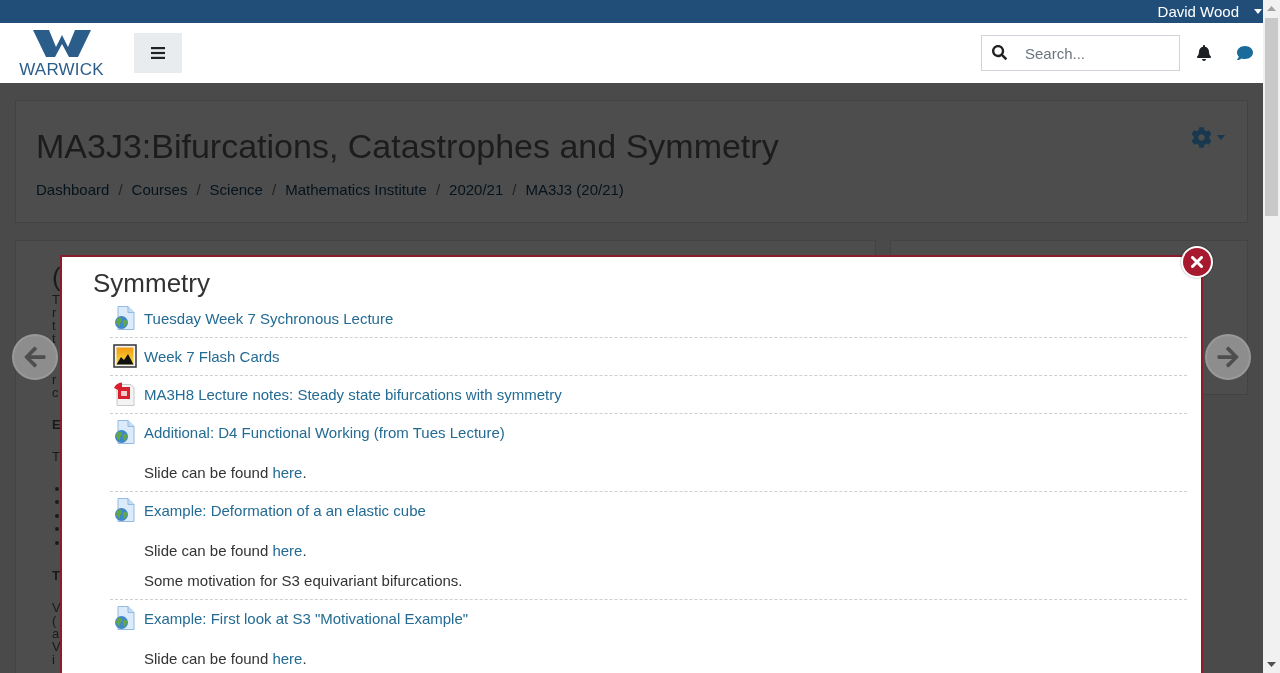 The height and width of the screenshot is (673, 1280). What do you see at coordinates (306, 618) in the screenshot?
I see `activity-link: Example: First look at S3 "Motivational Example"` at bounding box center [306, 618].